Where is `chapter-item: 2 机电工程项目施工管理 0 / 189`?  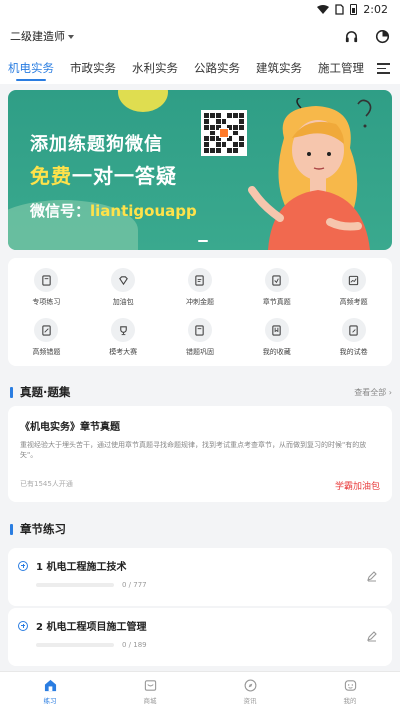 chapter-item: 2 机电工程项目施工管理 0 / 189 is located at coordinates (200, 637).